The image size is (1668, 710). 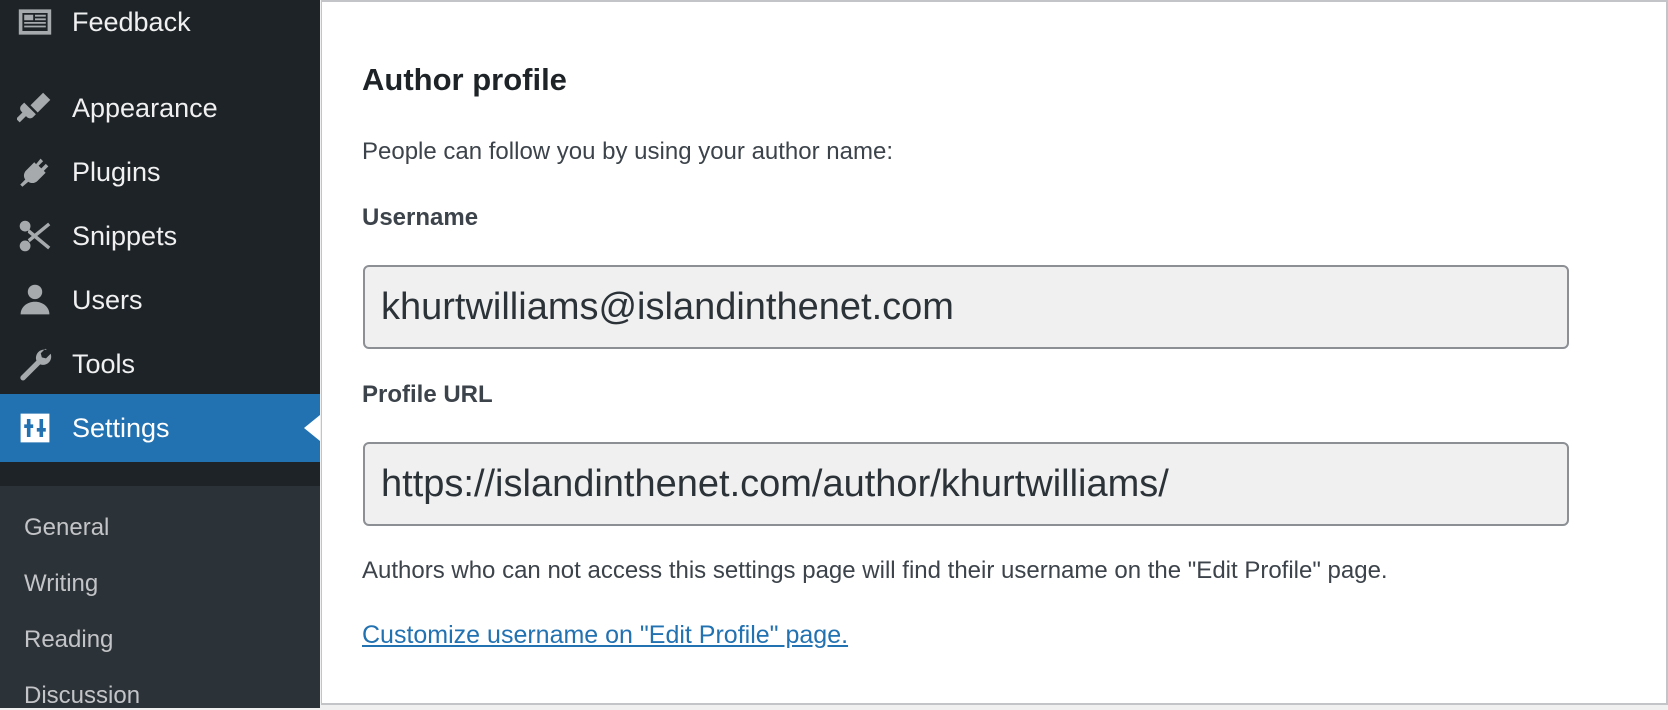 I want to click on menu-item-appearance: Appearance, so click(x=160, y=108).